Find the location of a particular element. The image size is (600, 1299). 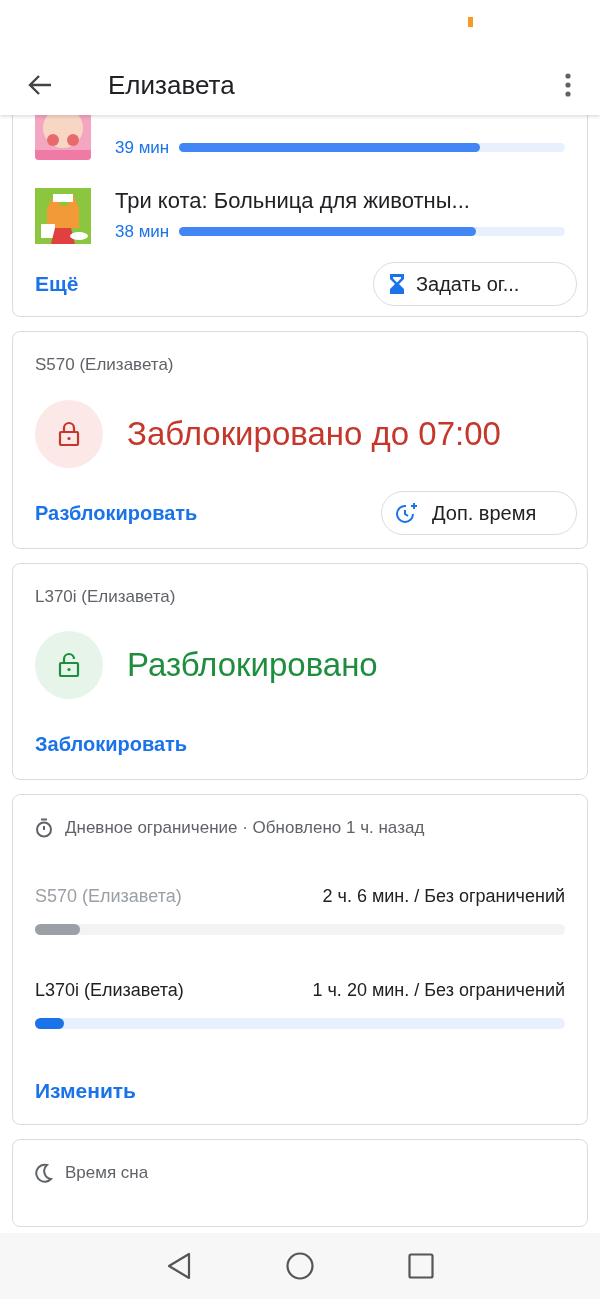

bedtime-title: Время сна is located at coordinates (107, 1173).